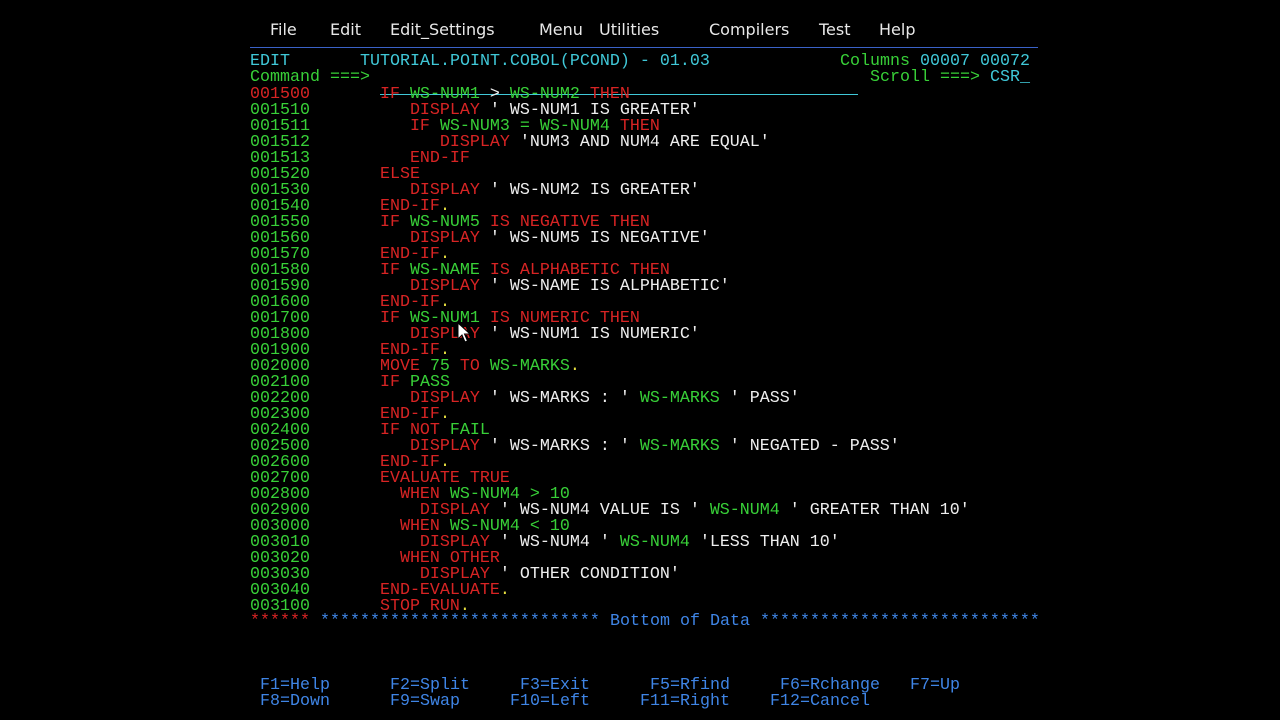  I want to click on scroll-label: Scroll ===>, so click(925, 77).